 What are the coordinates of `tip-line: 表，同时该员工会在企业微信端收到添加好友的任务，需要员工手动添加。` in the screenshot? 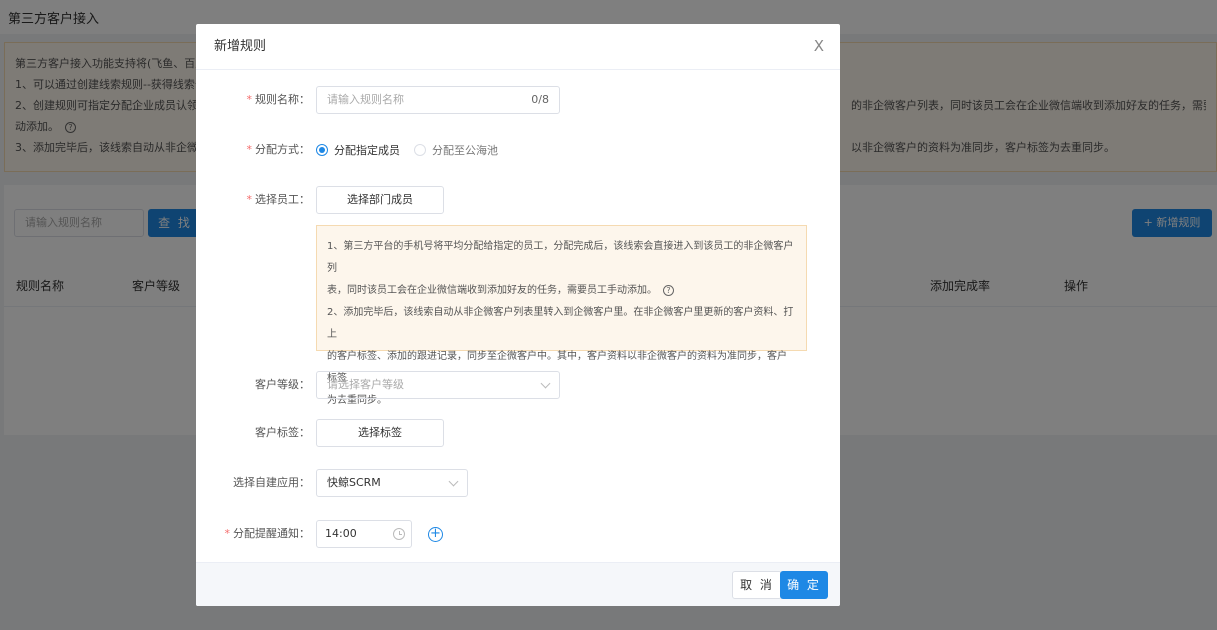 It's located at (492, 290).